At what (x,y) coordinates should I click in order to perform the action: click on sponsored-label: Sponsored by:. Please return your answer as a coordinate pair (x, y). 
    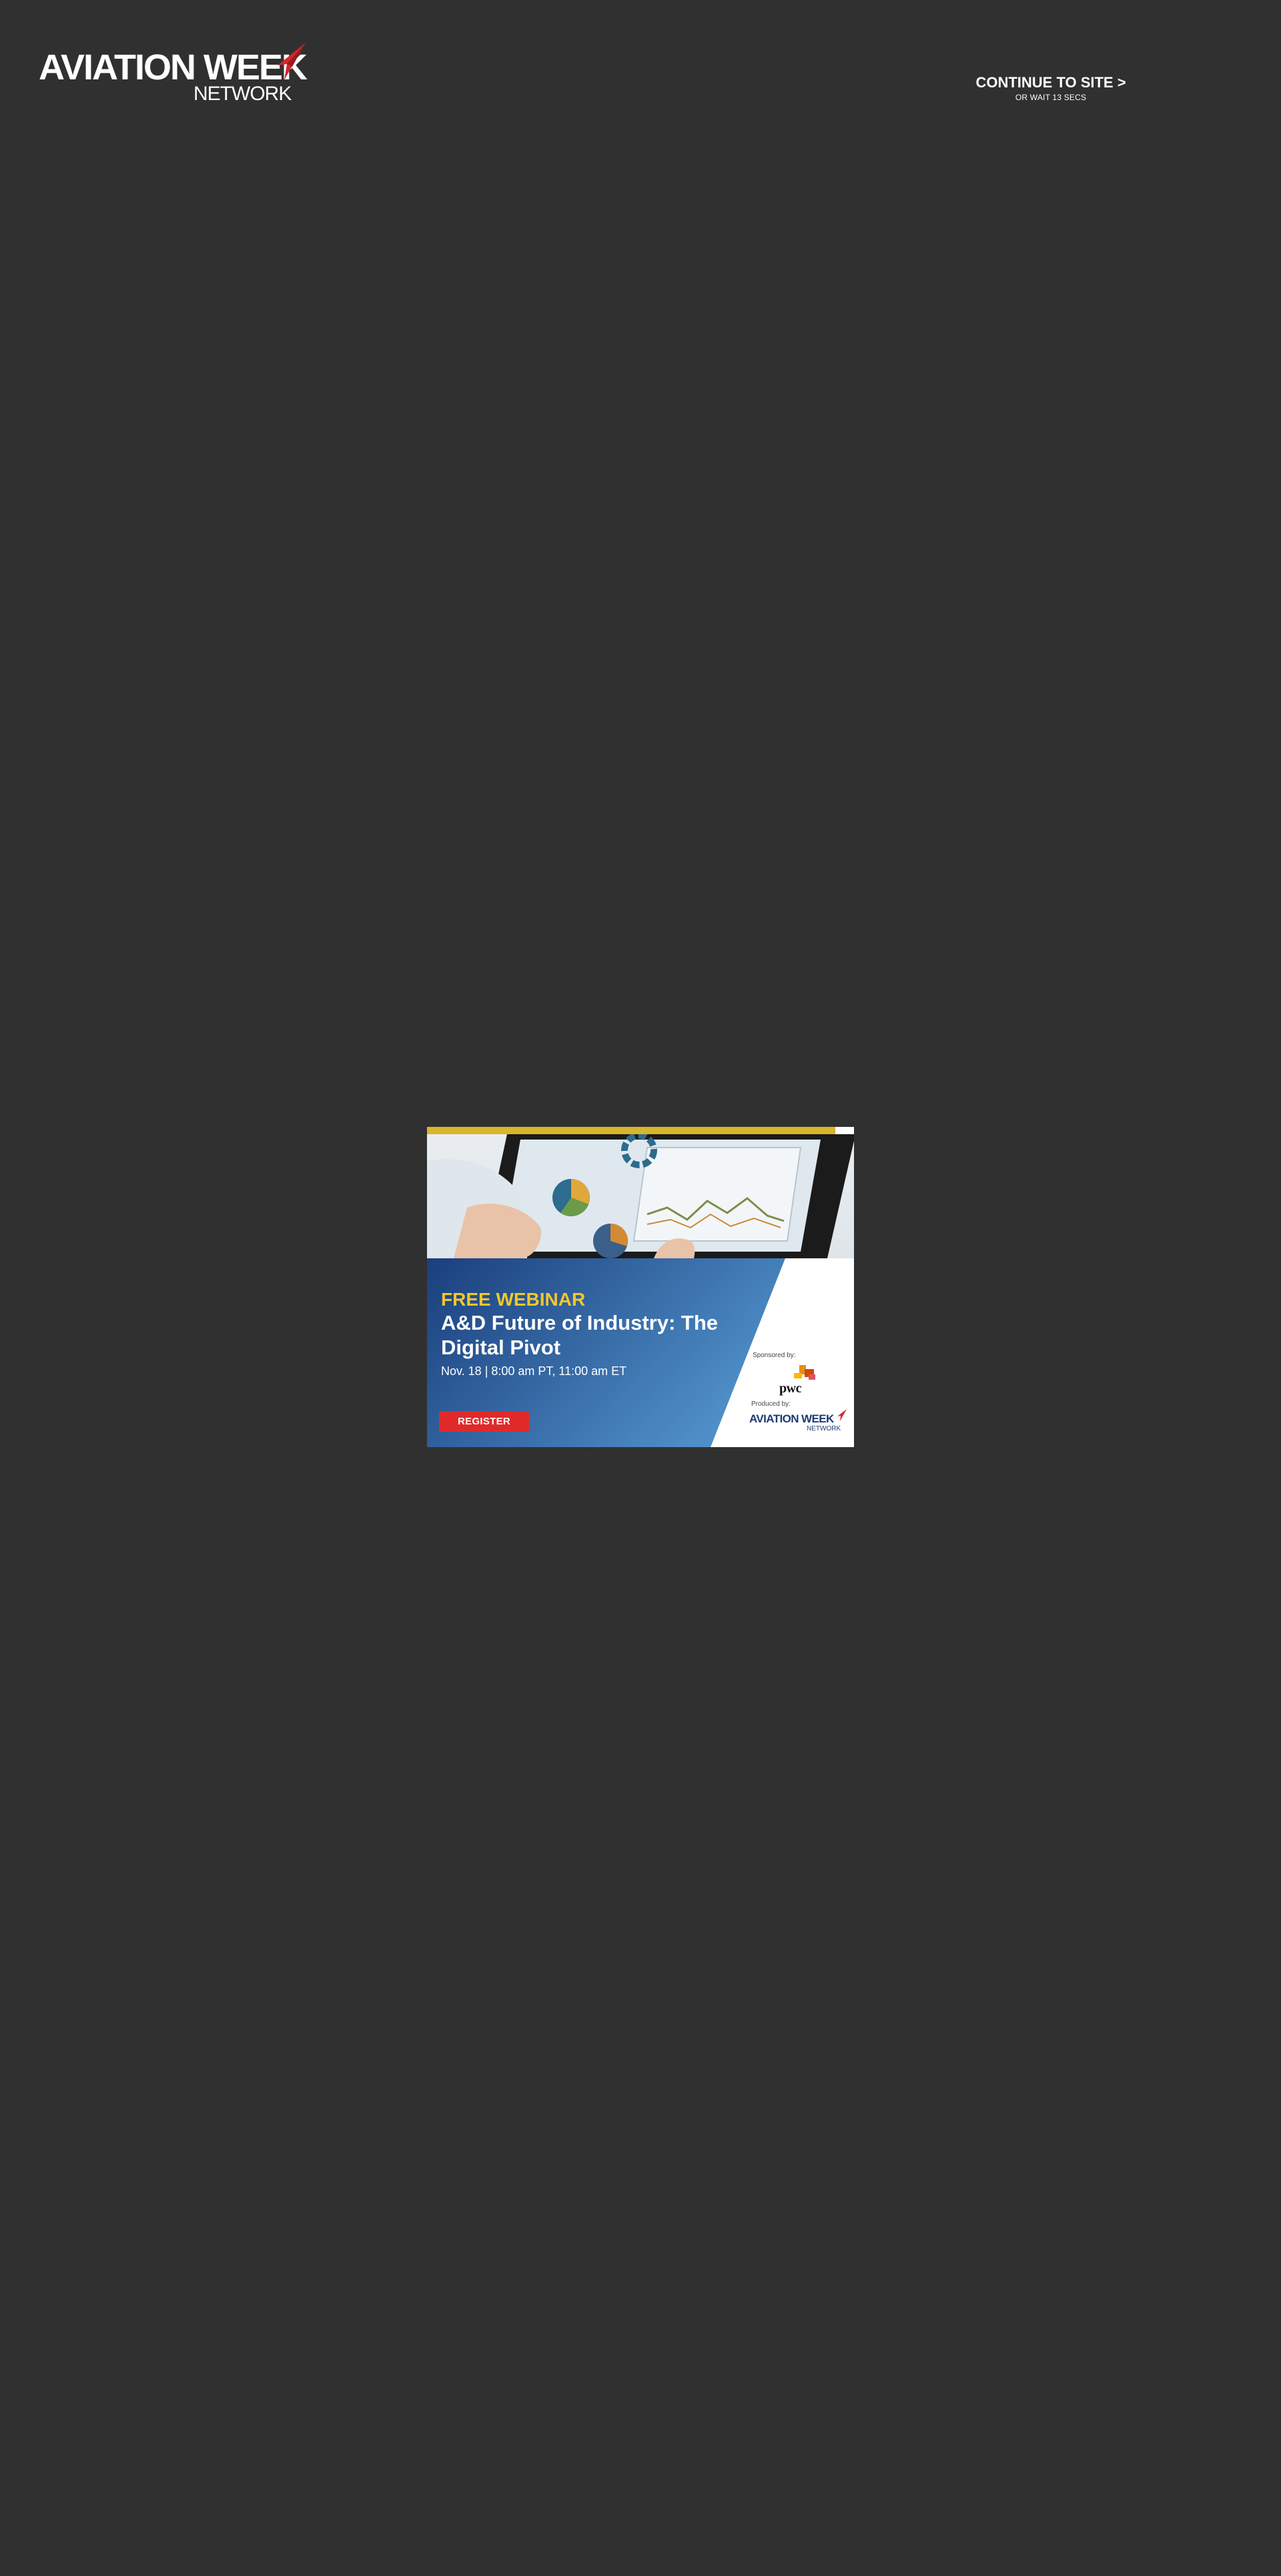
    Looking at the image, I should click on (775, 1355).